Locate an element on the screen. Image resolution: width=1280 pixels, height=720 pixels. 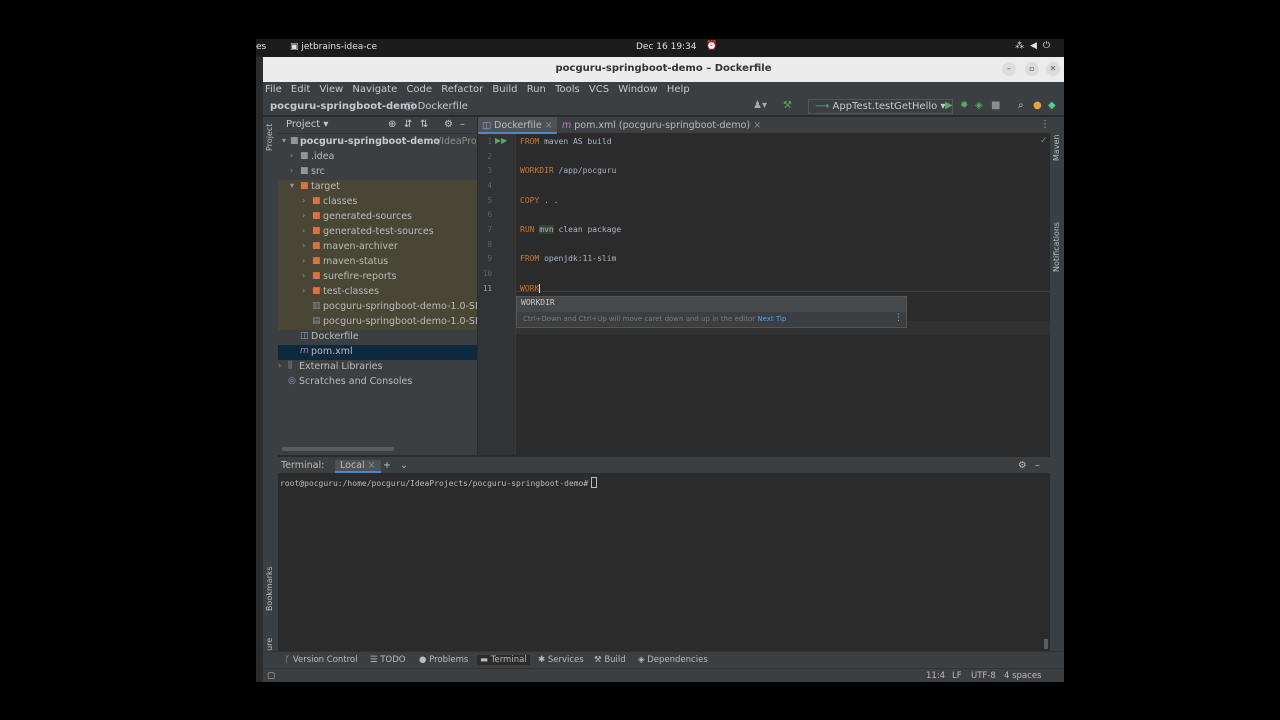
search-icon: ⌕ is located at coordinates (1021, 105).